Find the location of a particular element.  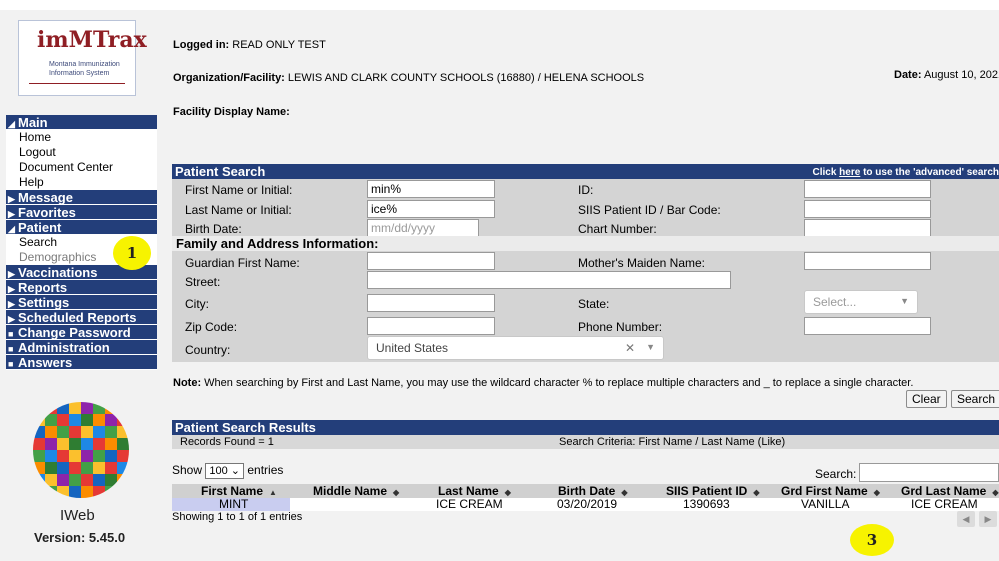

state-select: Select... ▼ is located at coordinates (861, 302).